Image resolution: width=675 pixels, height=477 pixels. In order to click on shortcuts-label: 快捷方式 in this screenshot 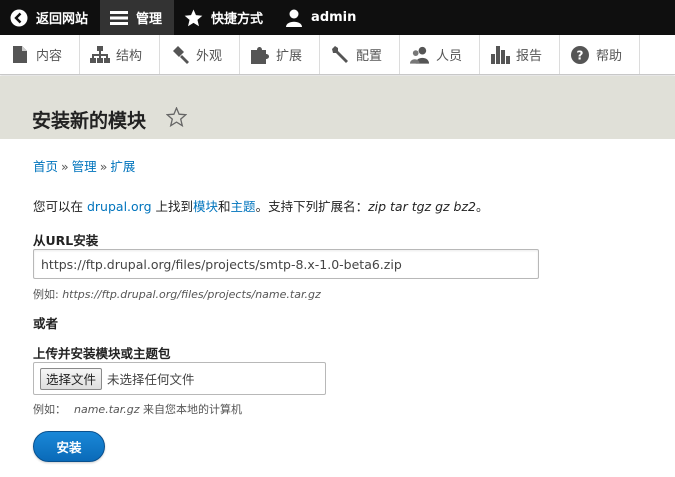, I will do `click(237, 19)`.